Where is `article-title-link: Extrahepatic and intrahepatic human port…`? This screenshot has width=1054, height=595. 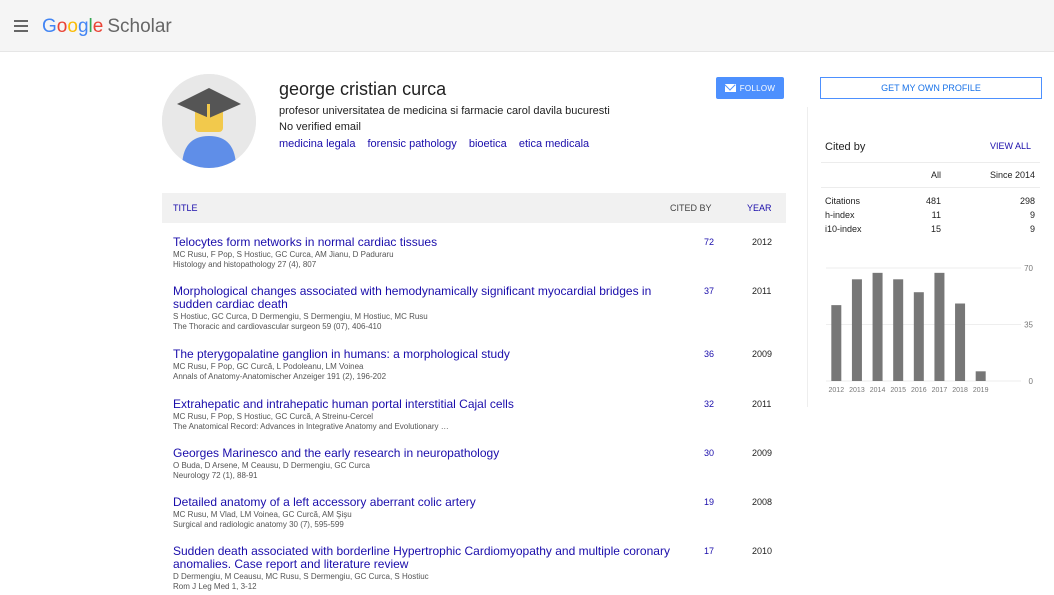
article-title-link: Extrahepatic and intrahepatic human port… is located at coordinates (423, 404).